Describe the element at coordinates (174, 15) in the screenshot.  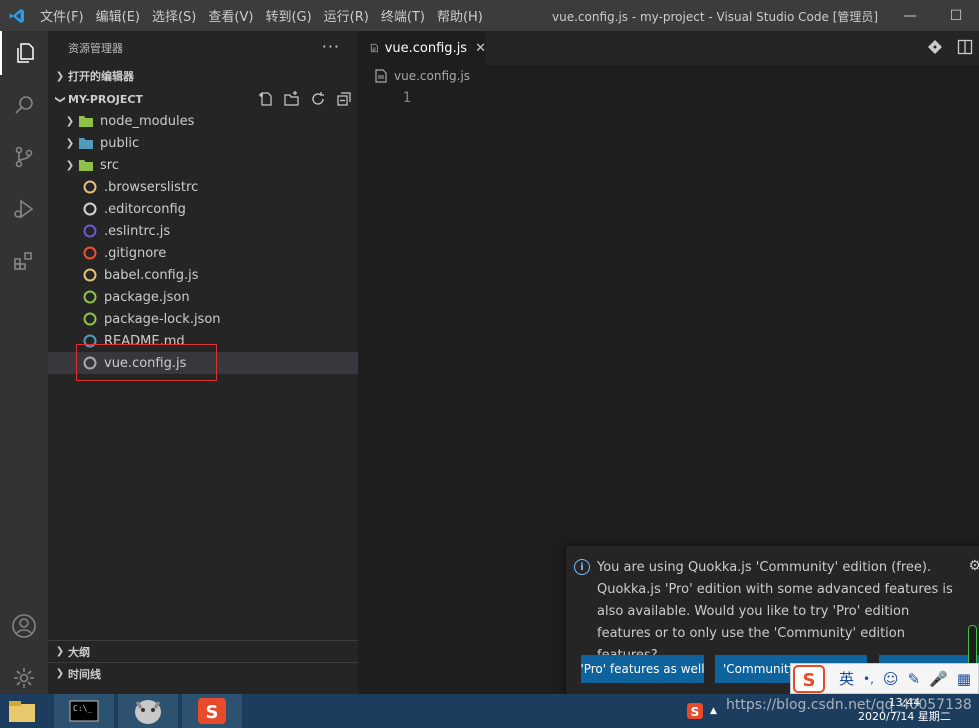
I see `menu-item: 选择(S)` at that location.